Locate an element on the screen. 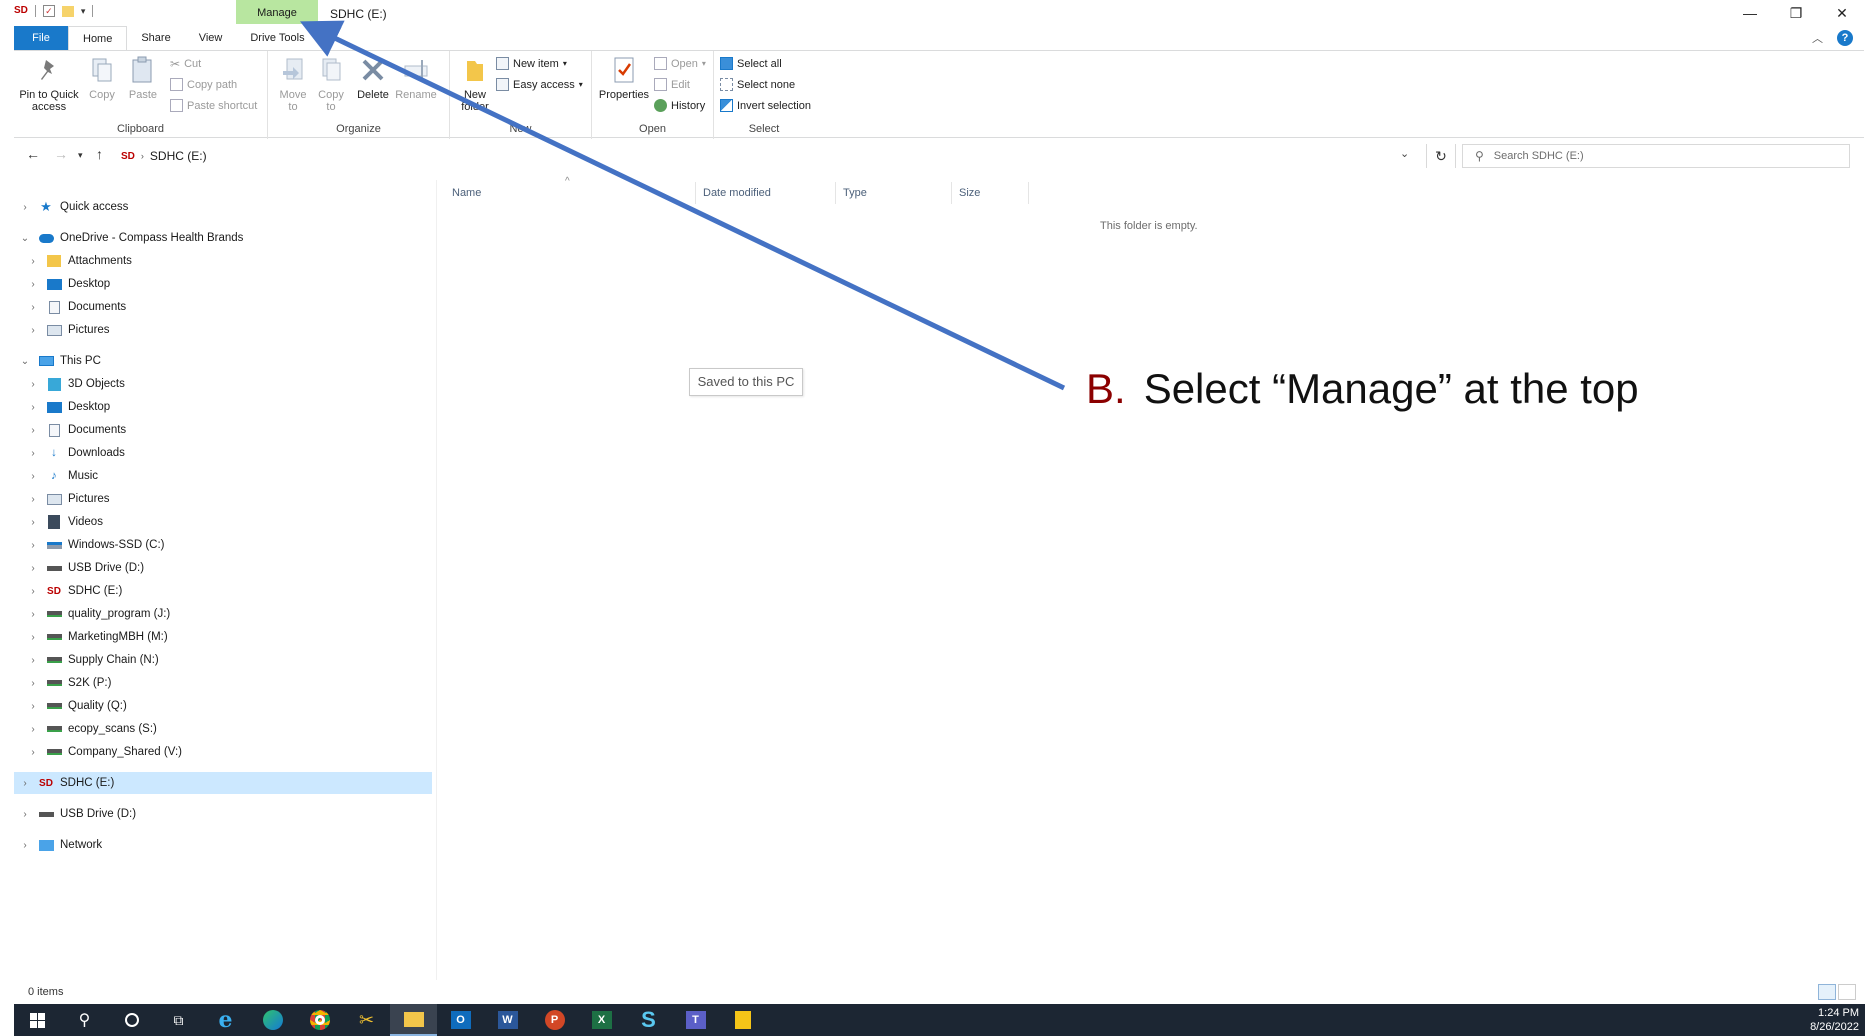 This screenshot has width=1865, height=1036. help-icon: ? is located at coordinates (1845, 38).